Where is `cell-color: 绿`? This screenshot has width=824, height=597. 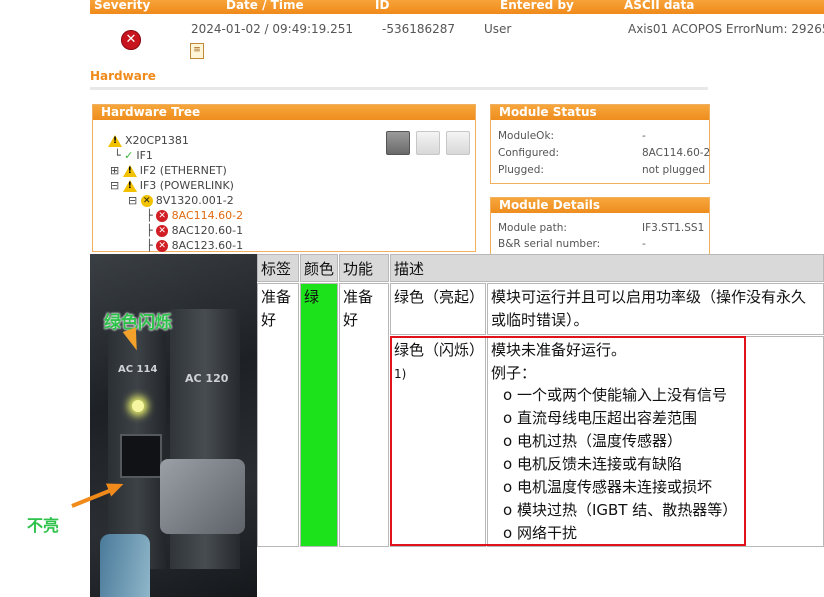 cell-color: 绿 is located at coordinates (319, 415).